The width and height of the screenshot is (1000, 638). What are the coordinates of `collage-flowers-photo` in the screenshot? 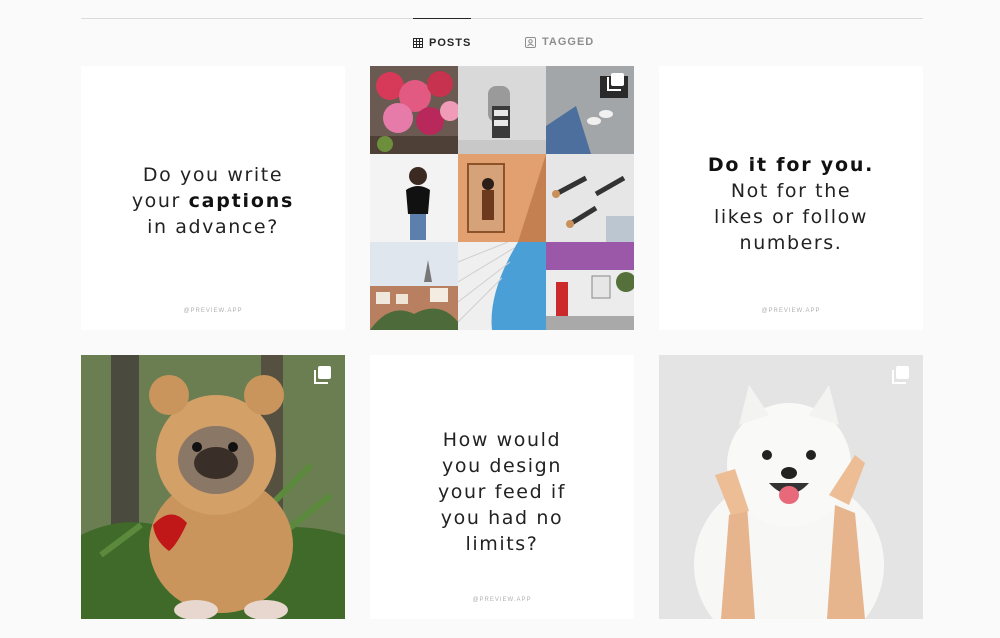 It's located at (414, 110).